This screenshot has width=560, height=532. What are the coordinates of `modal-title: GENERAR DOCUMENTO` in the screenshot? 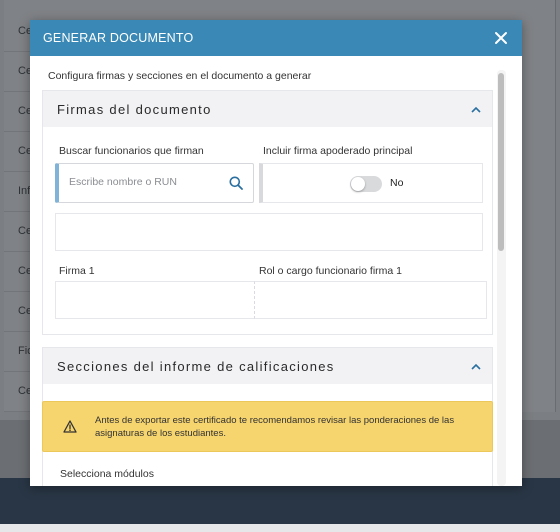 It's located at (118, 38).